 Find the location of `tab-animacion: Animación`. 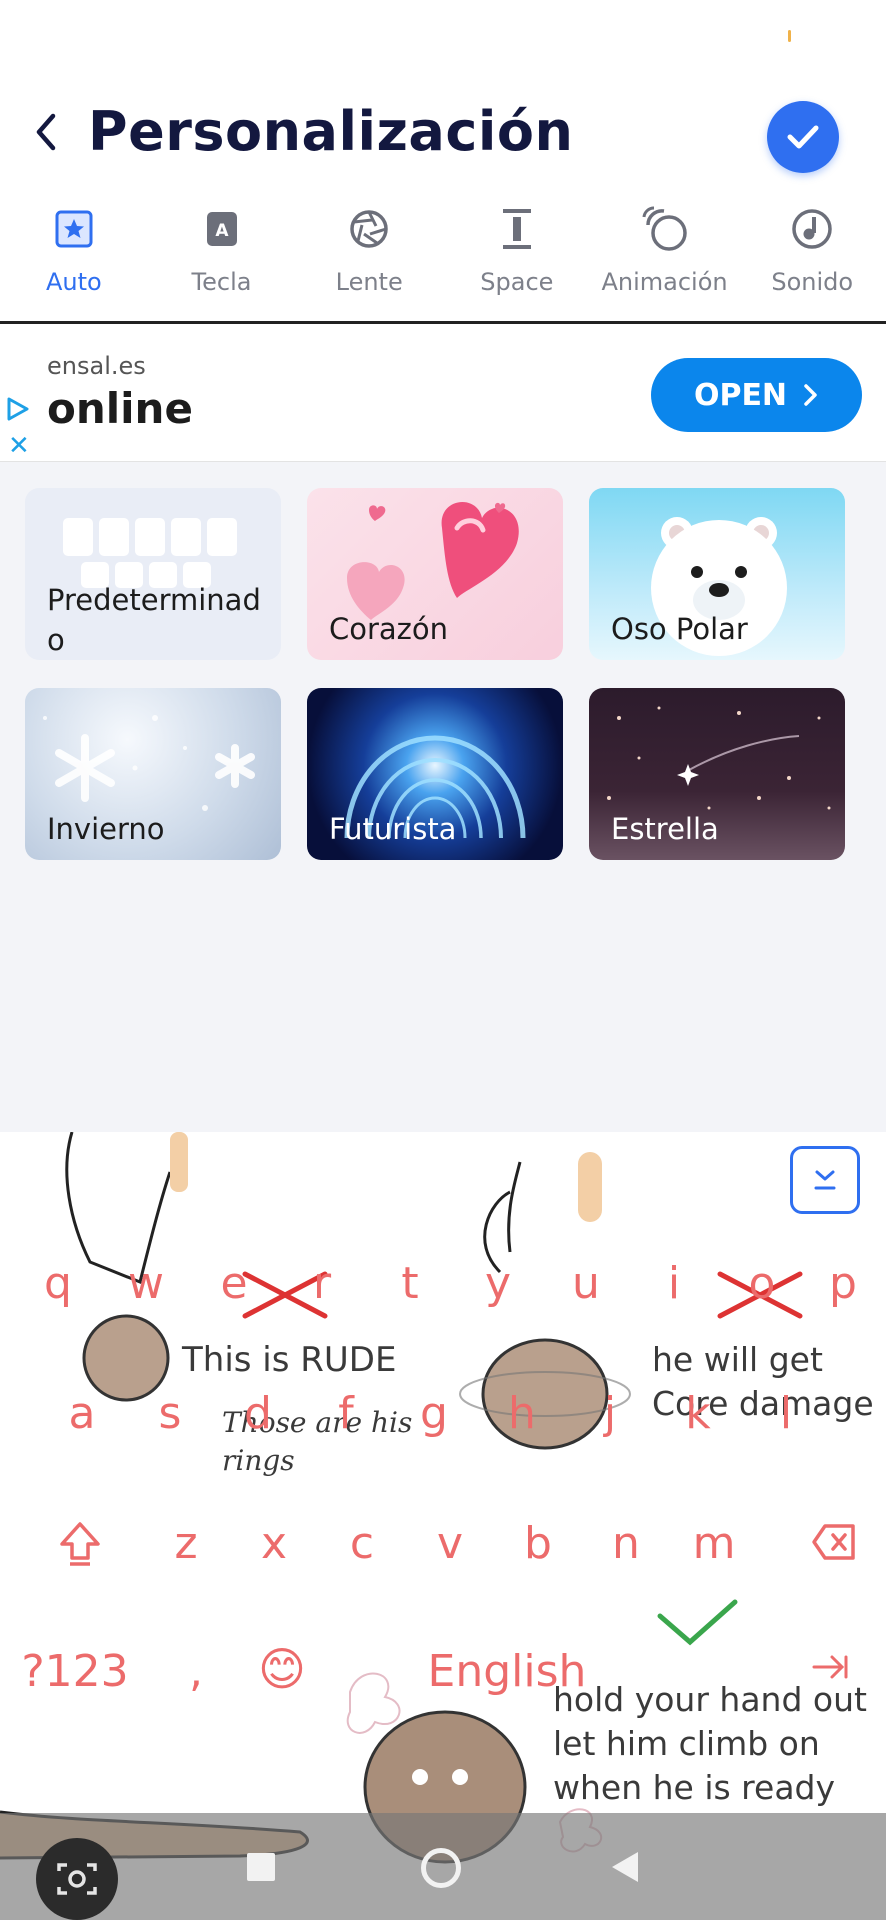

tab-animacion: Animación is located at coordinates (665, 258).